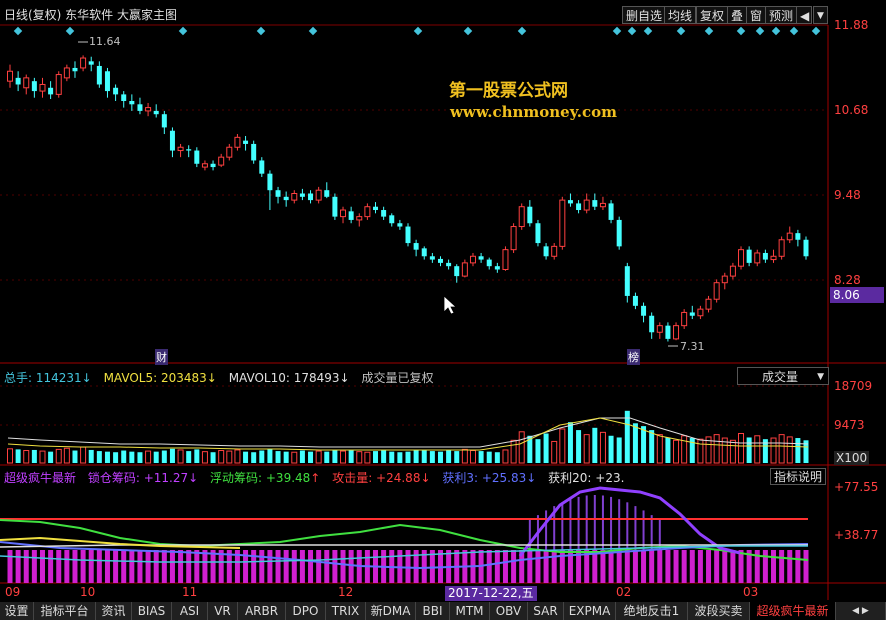 This screenshot has height=620, width=886. I want to click on menu-dropdown-icon: ▼, so click(820, 15).